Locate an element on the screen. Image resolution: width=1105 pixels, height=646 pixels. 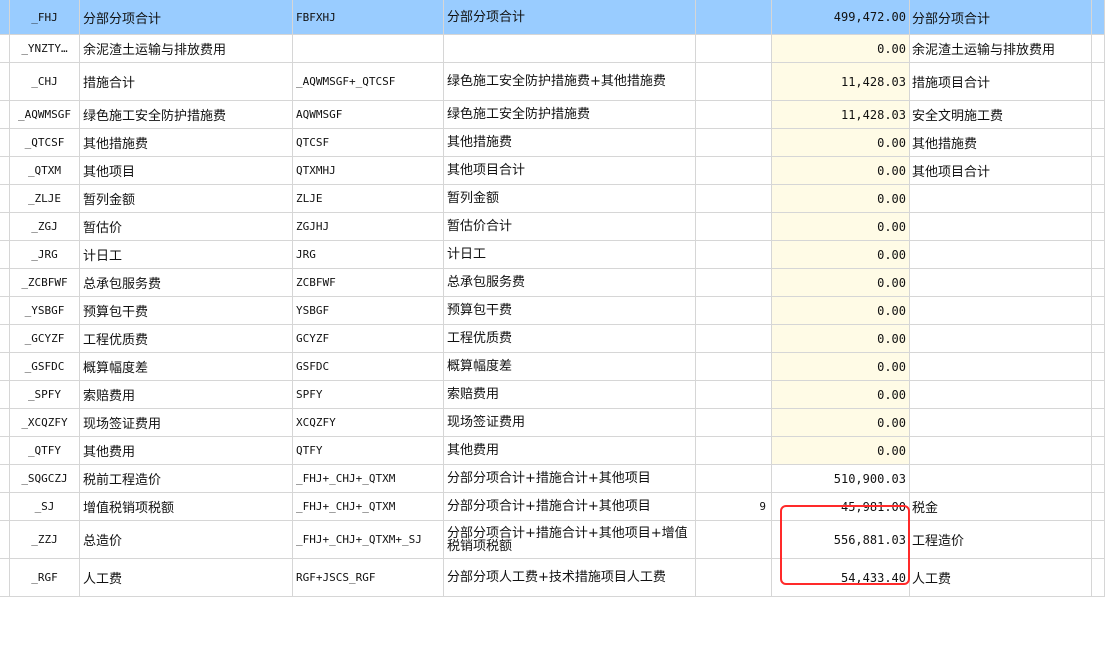
rate-cell: 9 is located at coordinates (734, 506).